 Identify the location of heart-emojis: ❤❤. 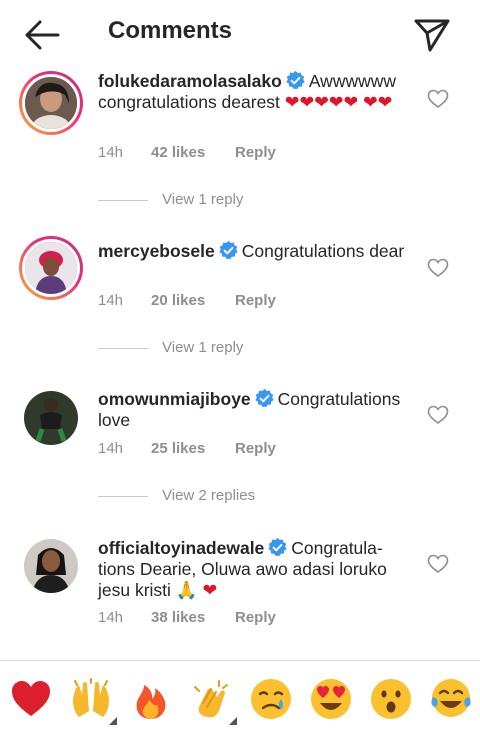
(378, 102).